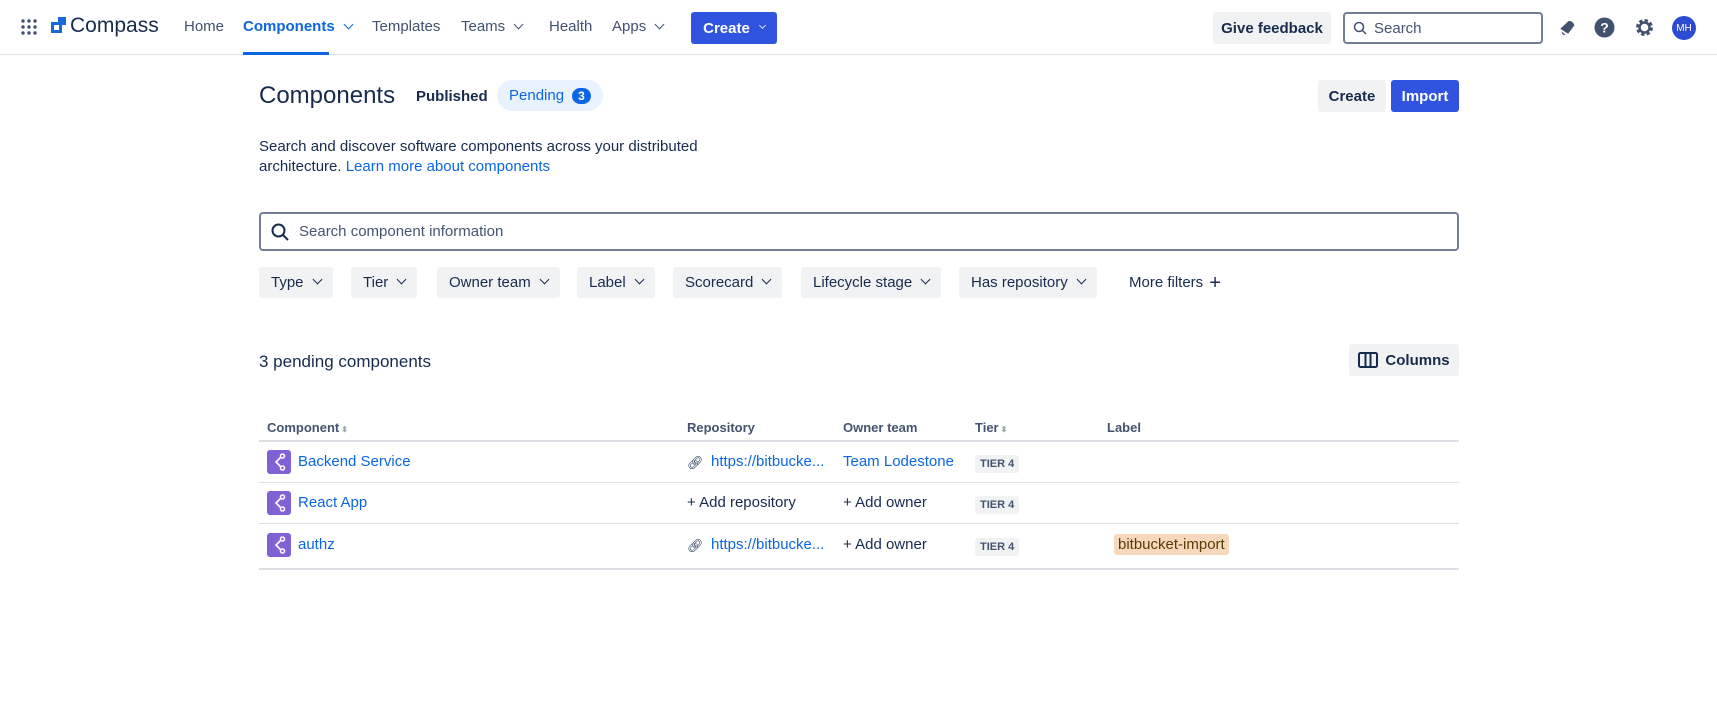 The height and width of the screenshot is (704, 1717). What do you see at coordinates (114, 26) in the screenshot?
I see `logo-text: Compass` at bounding box center [114, 26].